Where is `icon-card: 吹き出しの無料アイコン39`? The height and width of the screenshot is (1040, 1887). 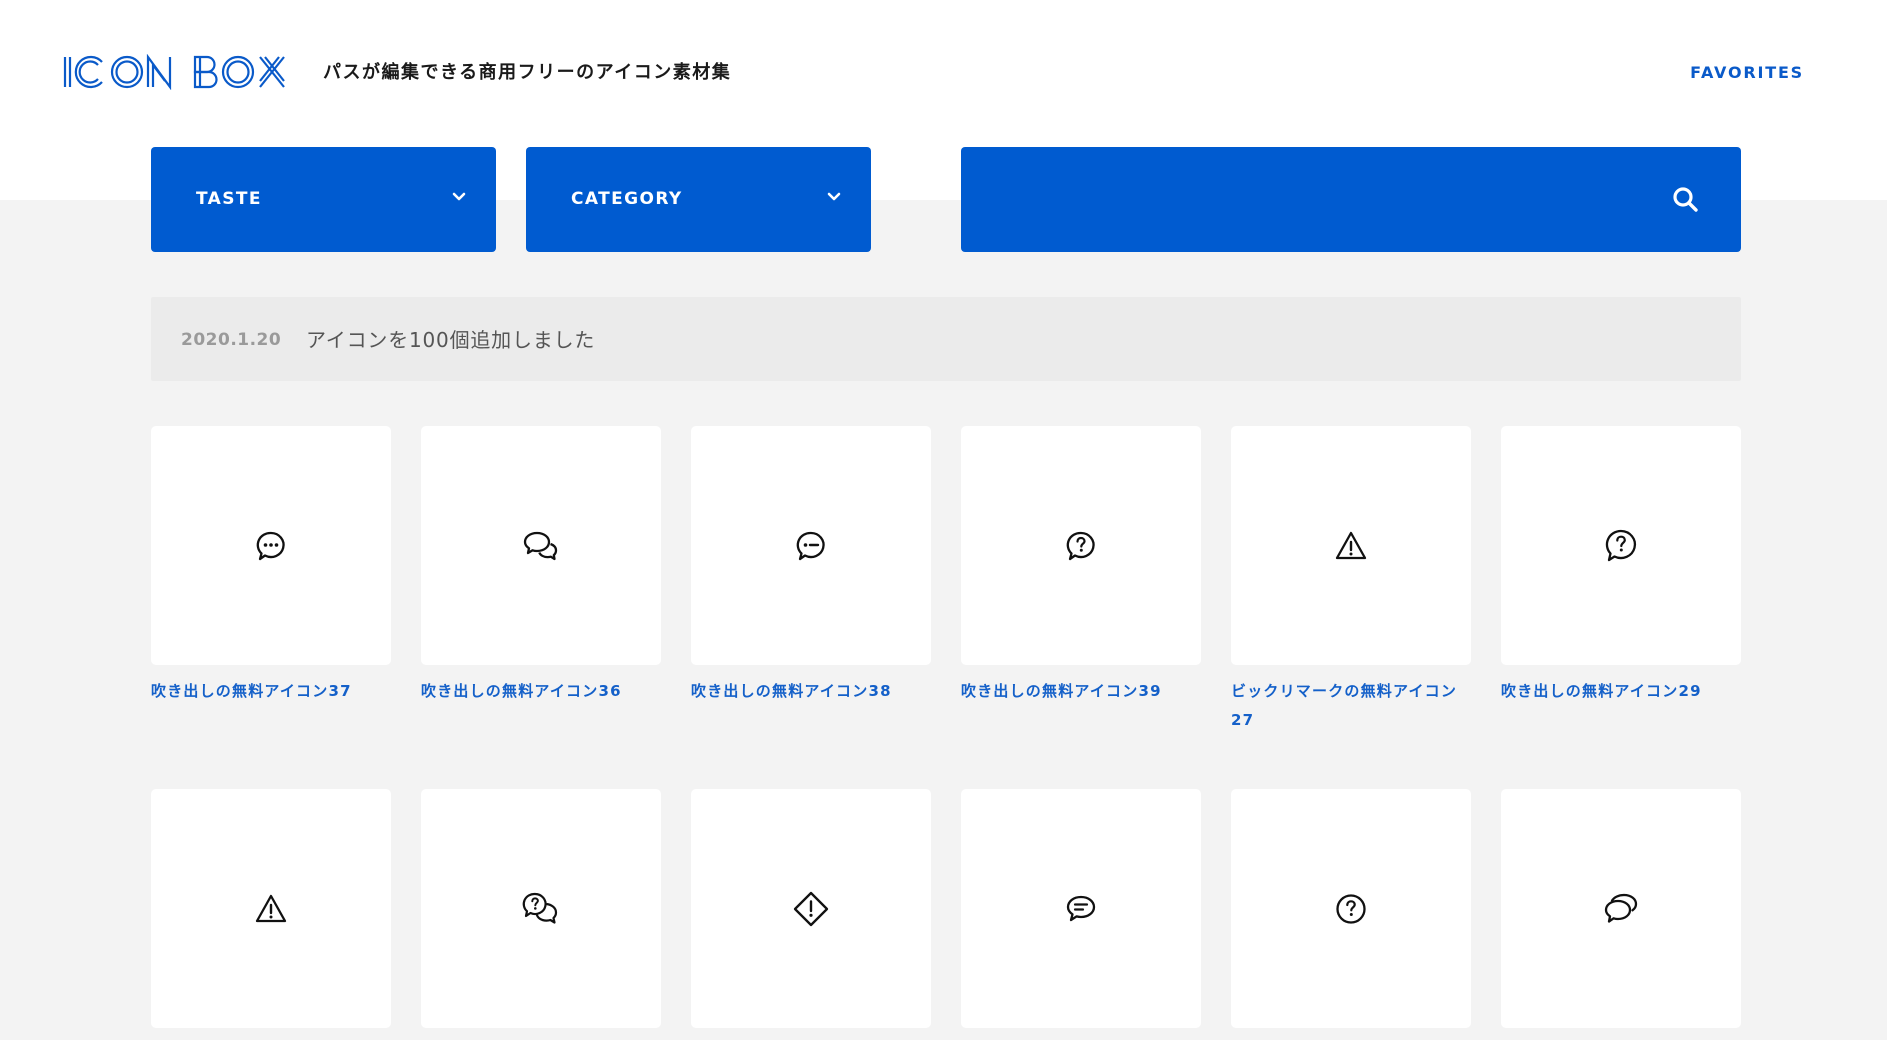
icon-card: 吹き出しの無料アイコン39 is located at coordinates (1081, 566).